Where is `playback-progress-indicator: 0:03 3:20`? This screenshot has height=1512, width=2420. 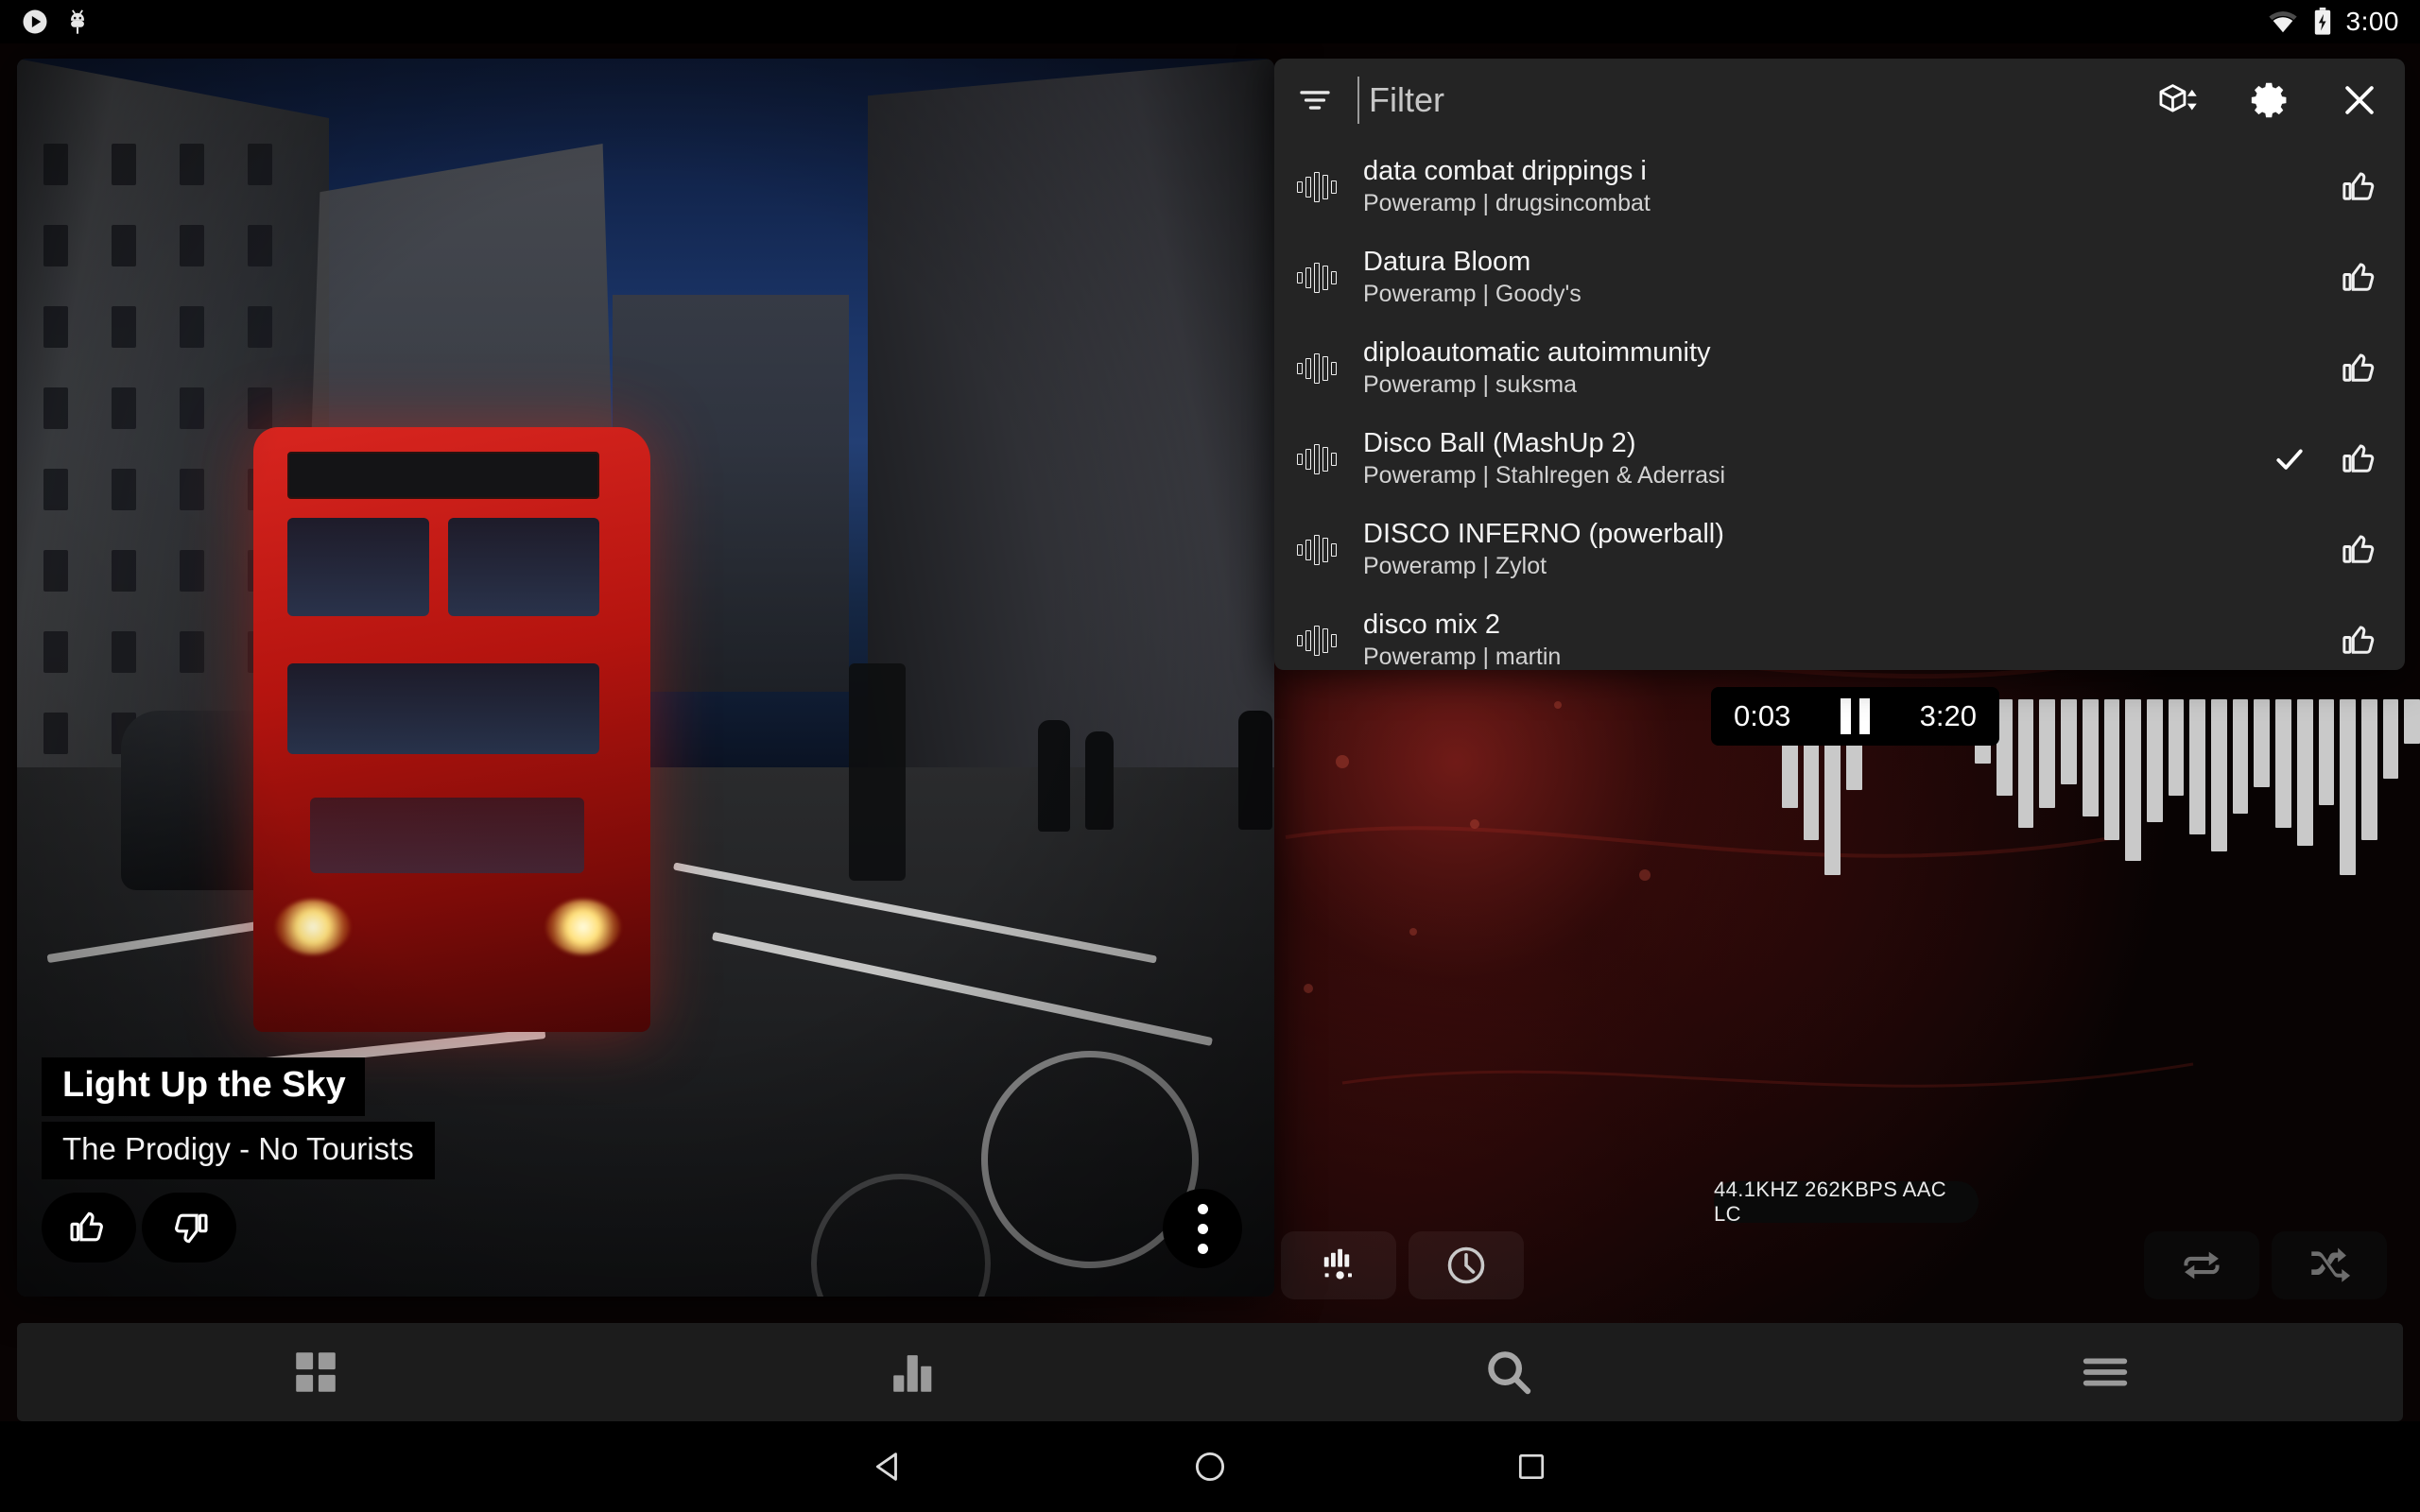
playback-progress-indicator: 0:03 3:20 is located at coordinates (1855, 716).